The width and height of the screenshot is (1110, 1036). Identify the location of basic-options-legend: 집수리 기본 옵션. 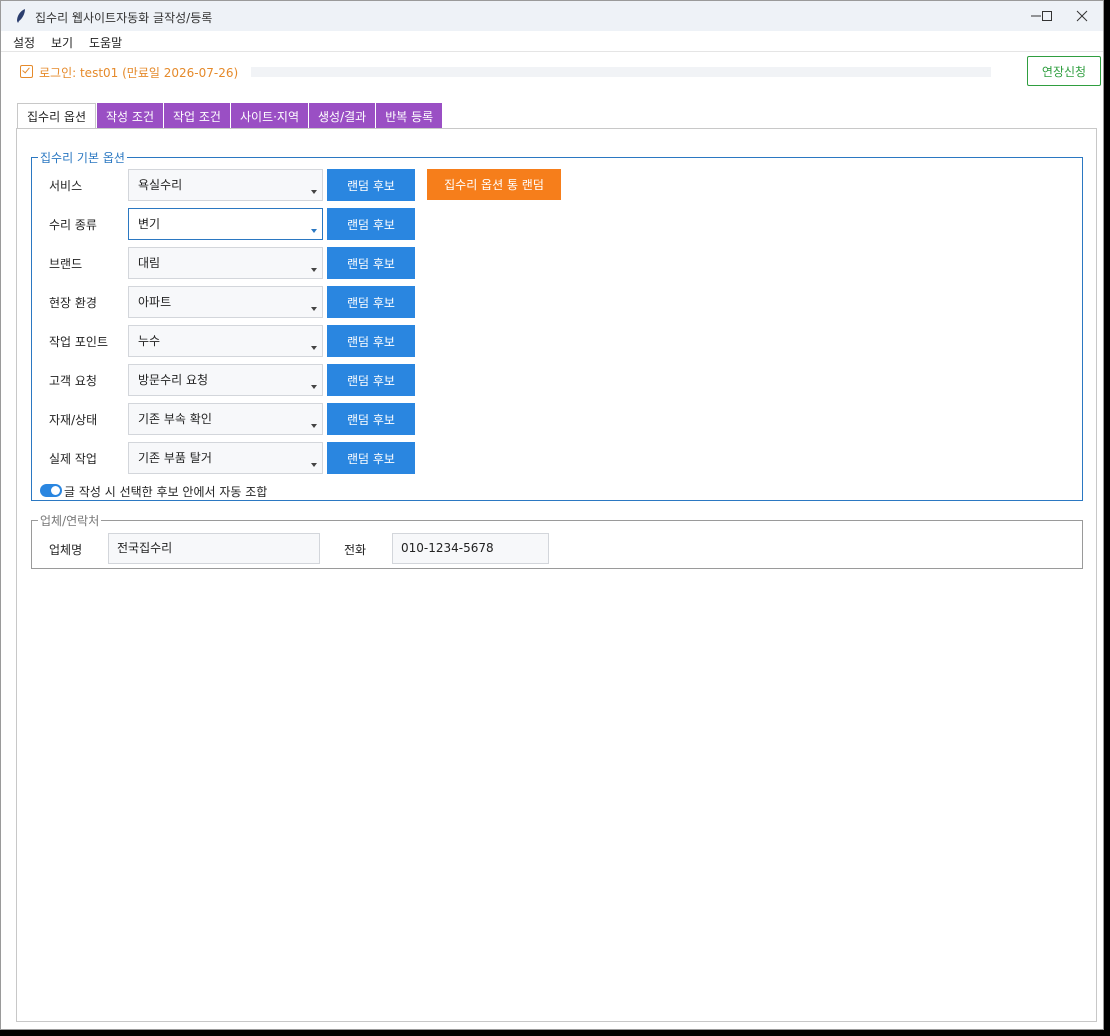
(82, 157).